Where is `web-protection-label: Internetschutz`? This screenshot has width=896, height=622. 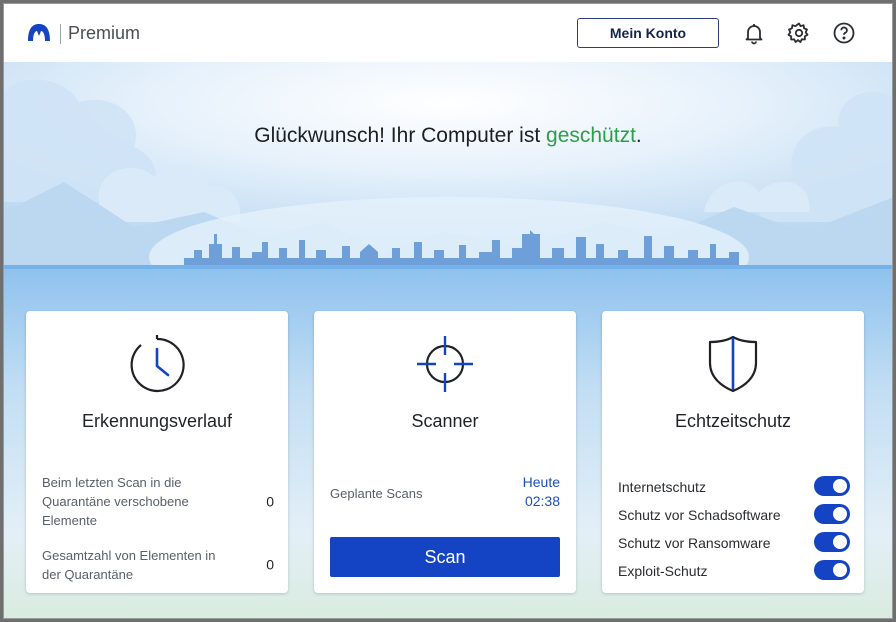
web-protection-label: Internetschutz is located at coordinates (662, 487).